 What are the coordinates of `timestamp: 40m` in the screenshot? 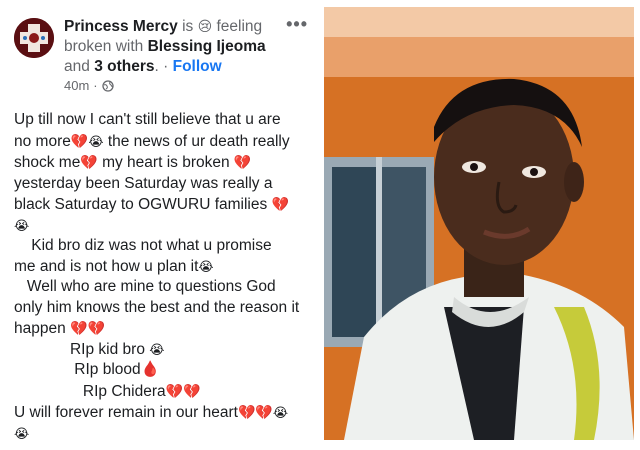 It's located at (76, 85).